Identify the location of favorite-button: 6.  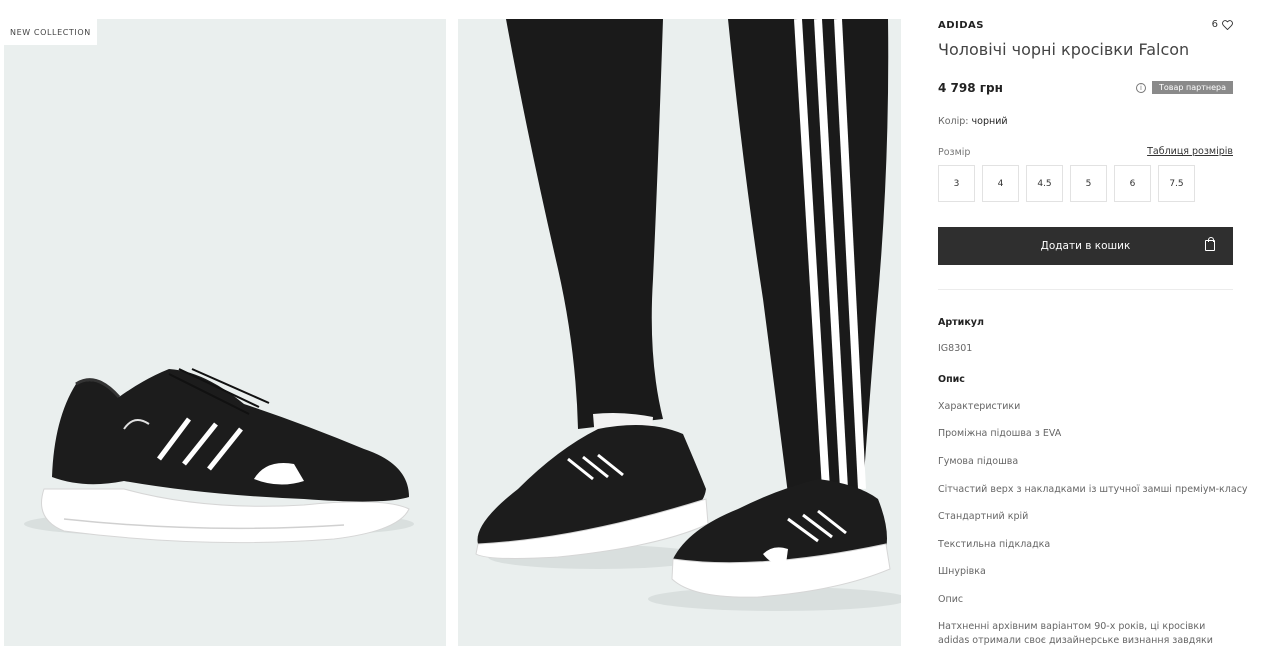
(1222, 24).